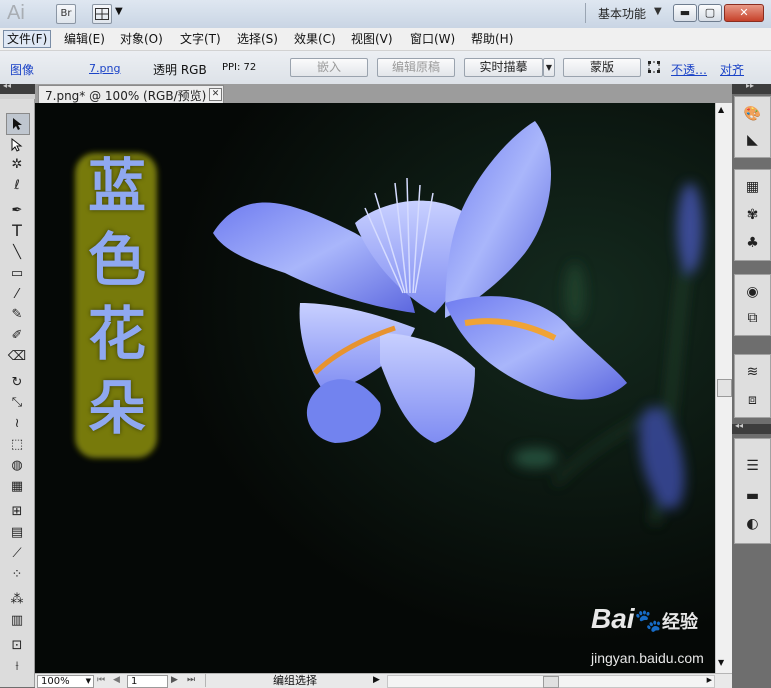  I want to click on mask-button: 蒙版, so click(602, 67).